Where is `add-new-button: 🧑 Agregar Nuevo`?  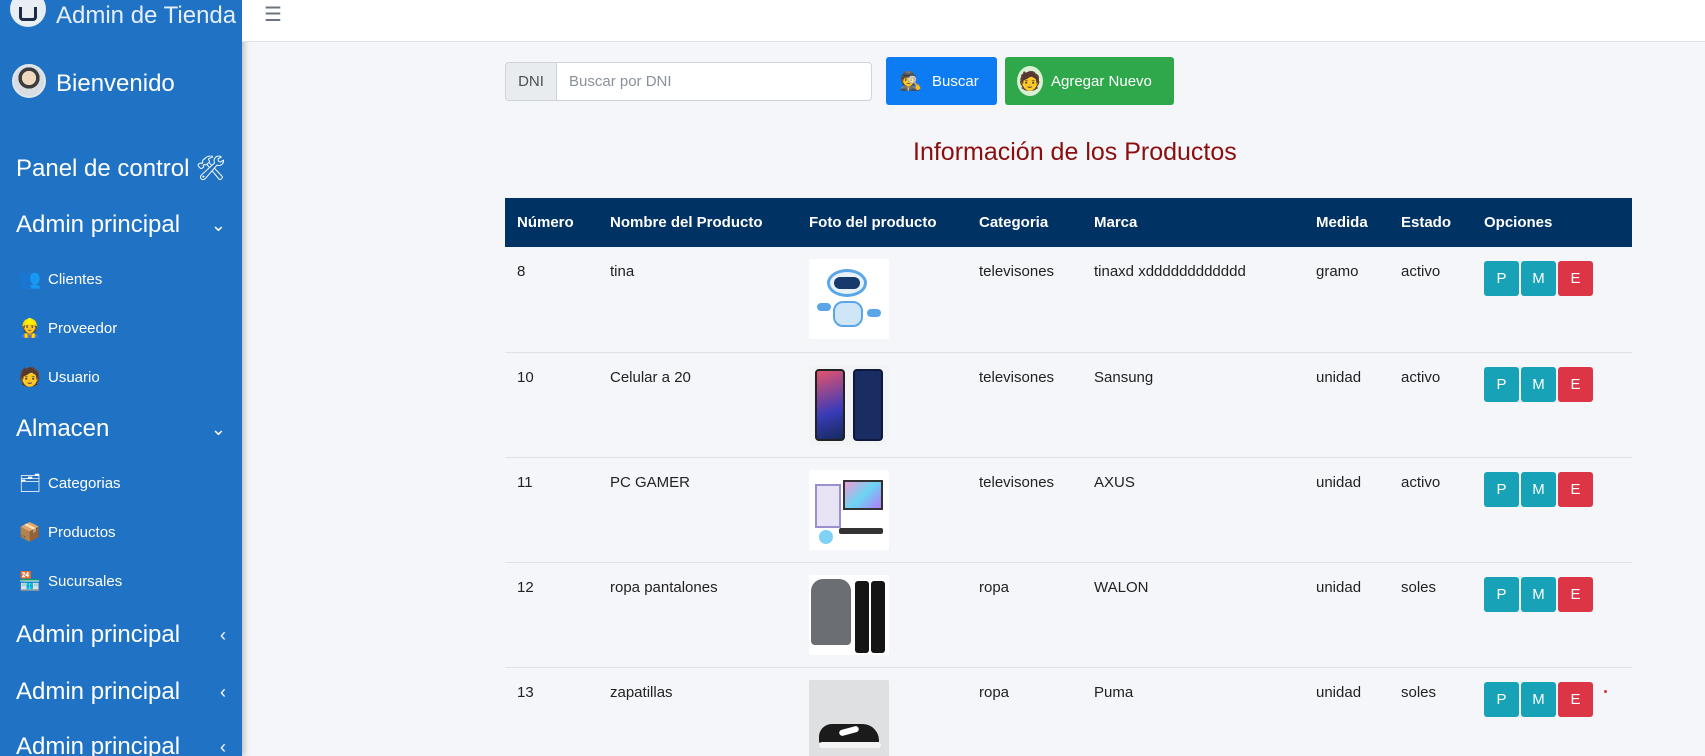 add-new-button: 🧑 Agregar Nuevo is located at coordinates (1089, 81).